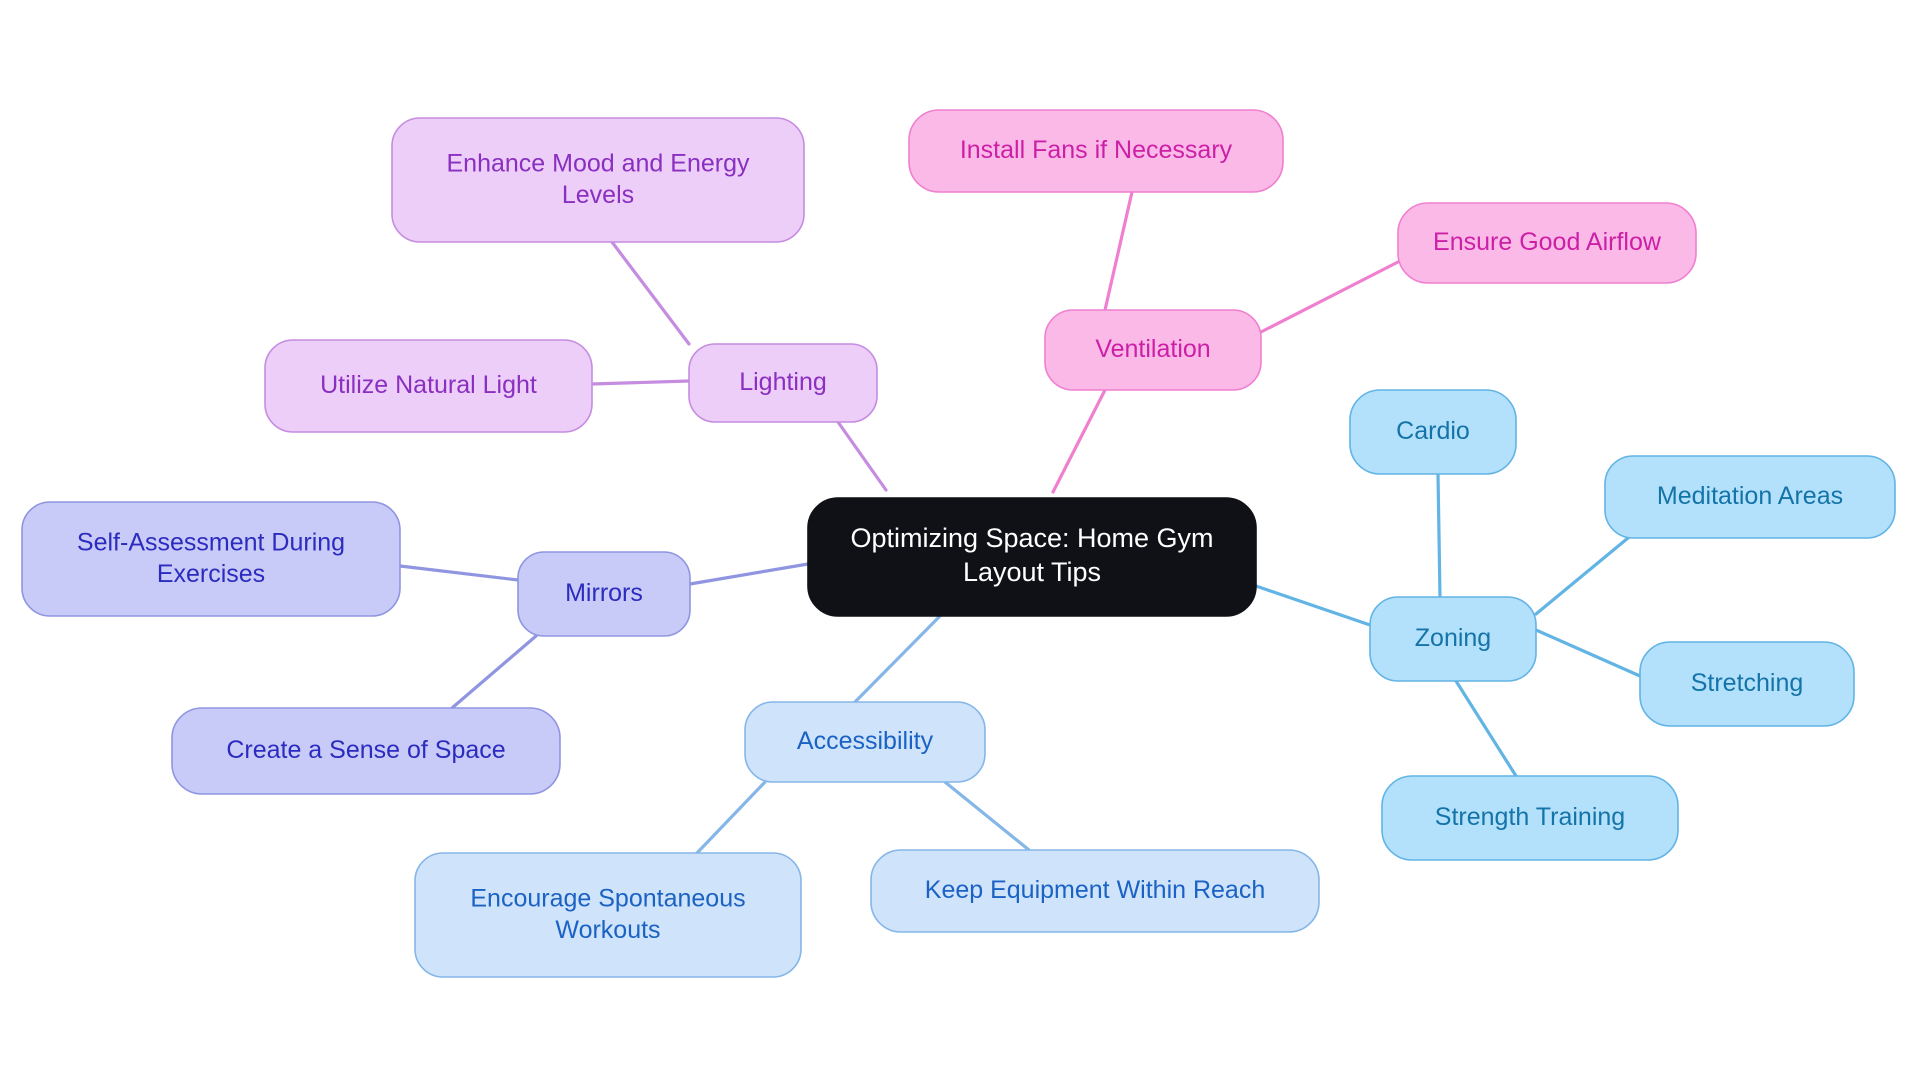 This screenshot has height=1083, width=1920. What do you see at coordinates (598, 194) in the screenshot?
I see `node-label-line: Levels` at bounding box center [598, 194].